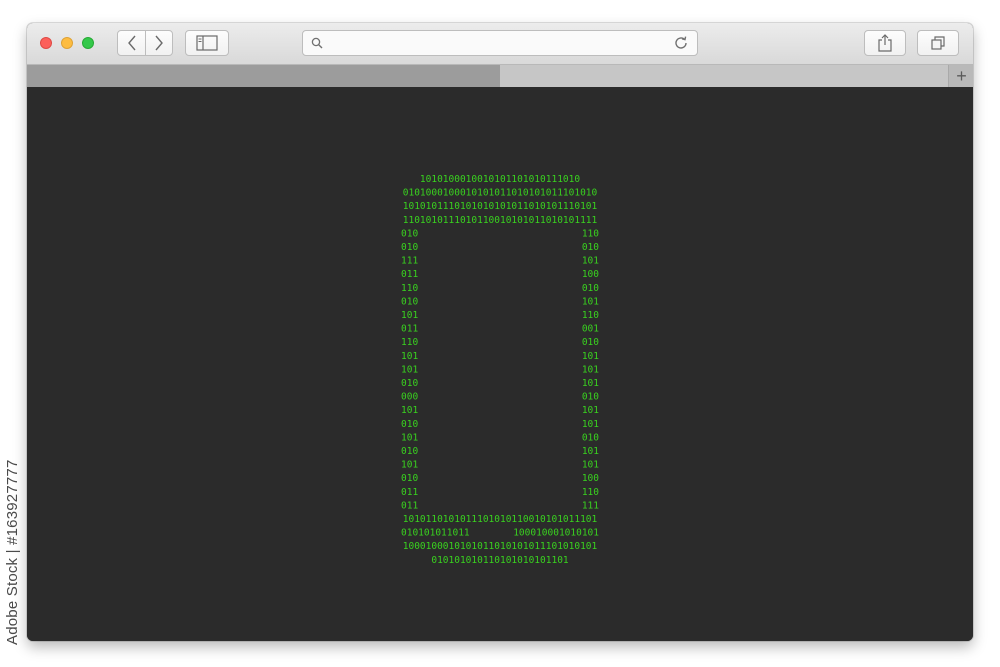 This screenshot has width=1000, height=667. I want to click on tab-bar: +, so click(500, 76).